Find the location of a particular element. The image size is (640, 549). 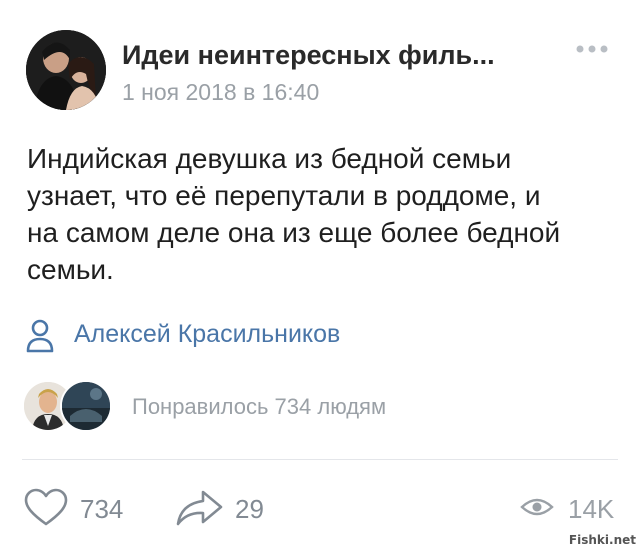

watermark: Fishki.net is located at coordinates (602, 540).